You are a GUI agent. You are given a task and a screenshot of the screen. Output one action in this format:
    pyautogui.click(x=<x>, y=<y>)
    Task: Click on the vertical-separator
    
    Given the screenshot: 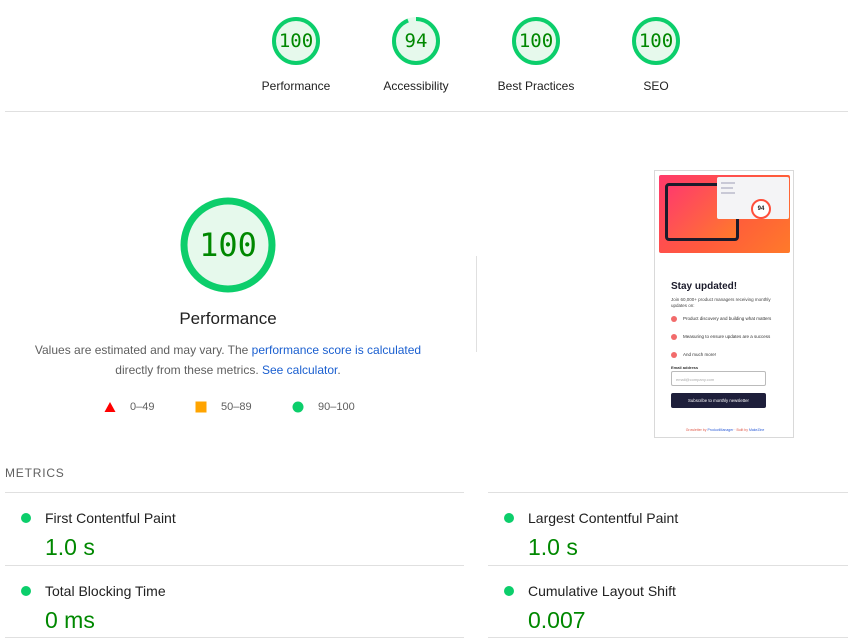 What is the action you would take?
    pyautogui.click(x=476, y=304)
    